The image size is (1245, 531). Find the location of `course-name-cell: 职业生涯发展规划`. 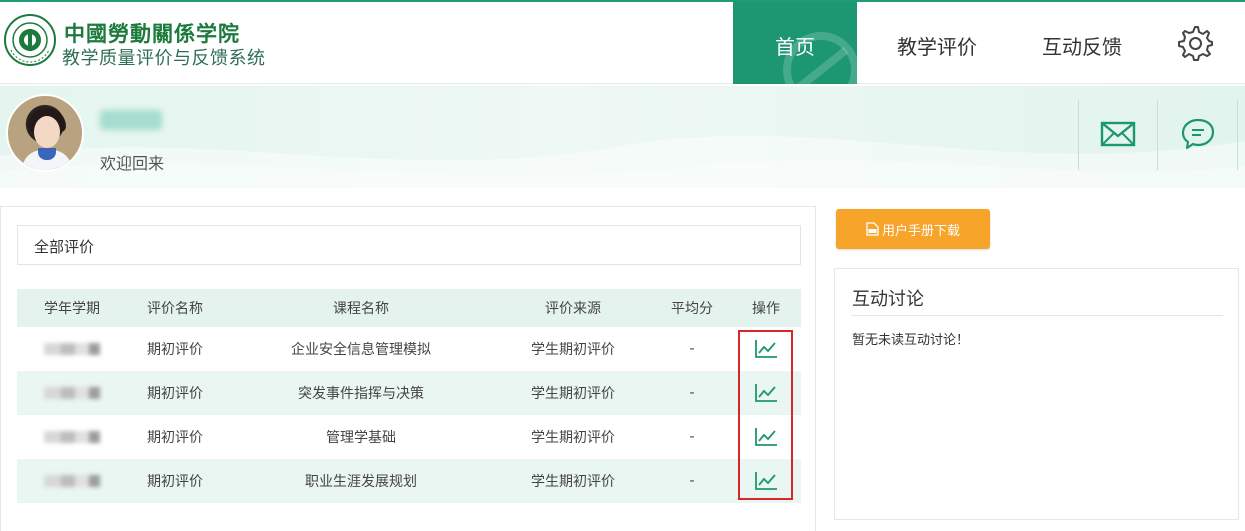

course-name-cell: 职业生涯发展规划 is located at coordinates (361, 482).